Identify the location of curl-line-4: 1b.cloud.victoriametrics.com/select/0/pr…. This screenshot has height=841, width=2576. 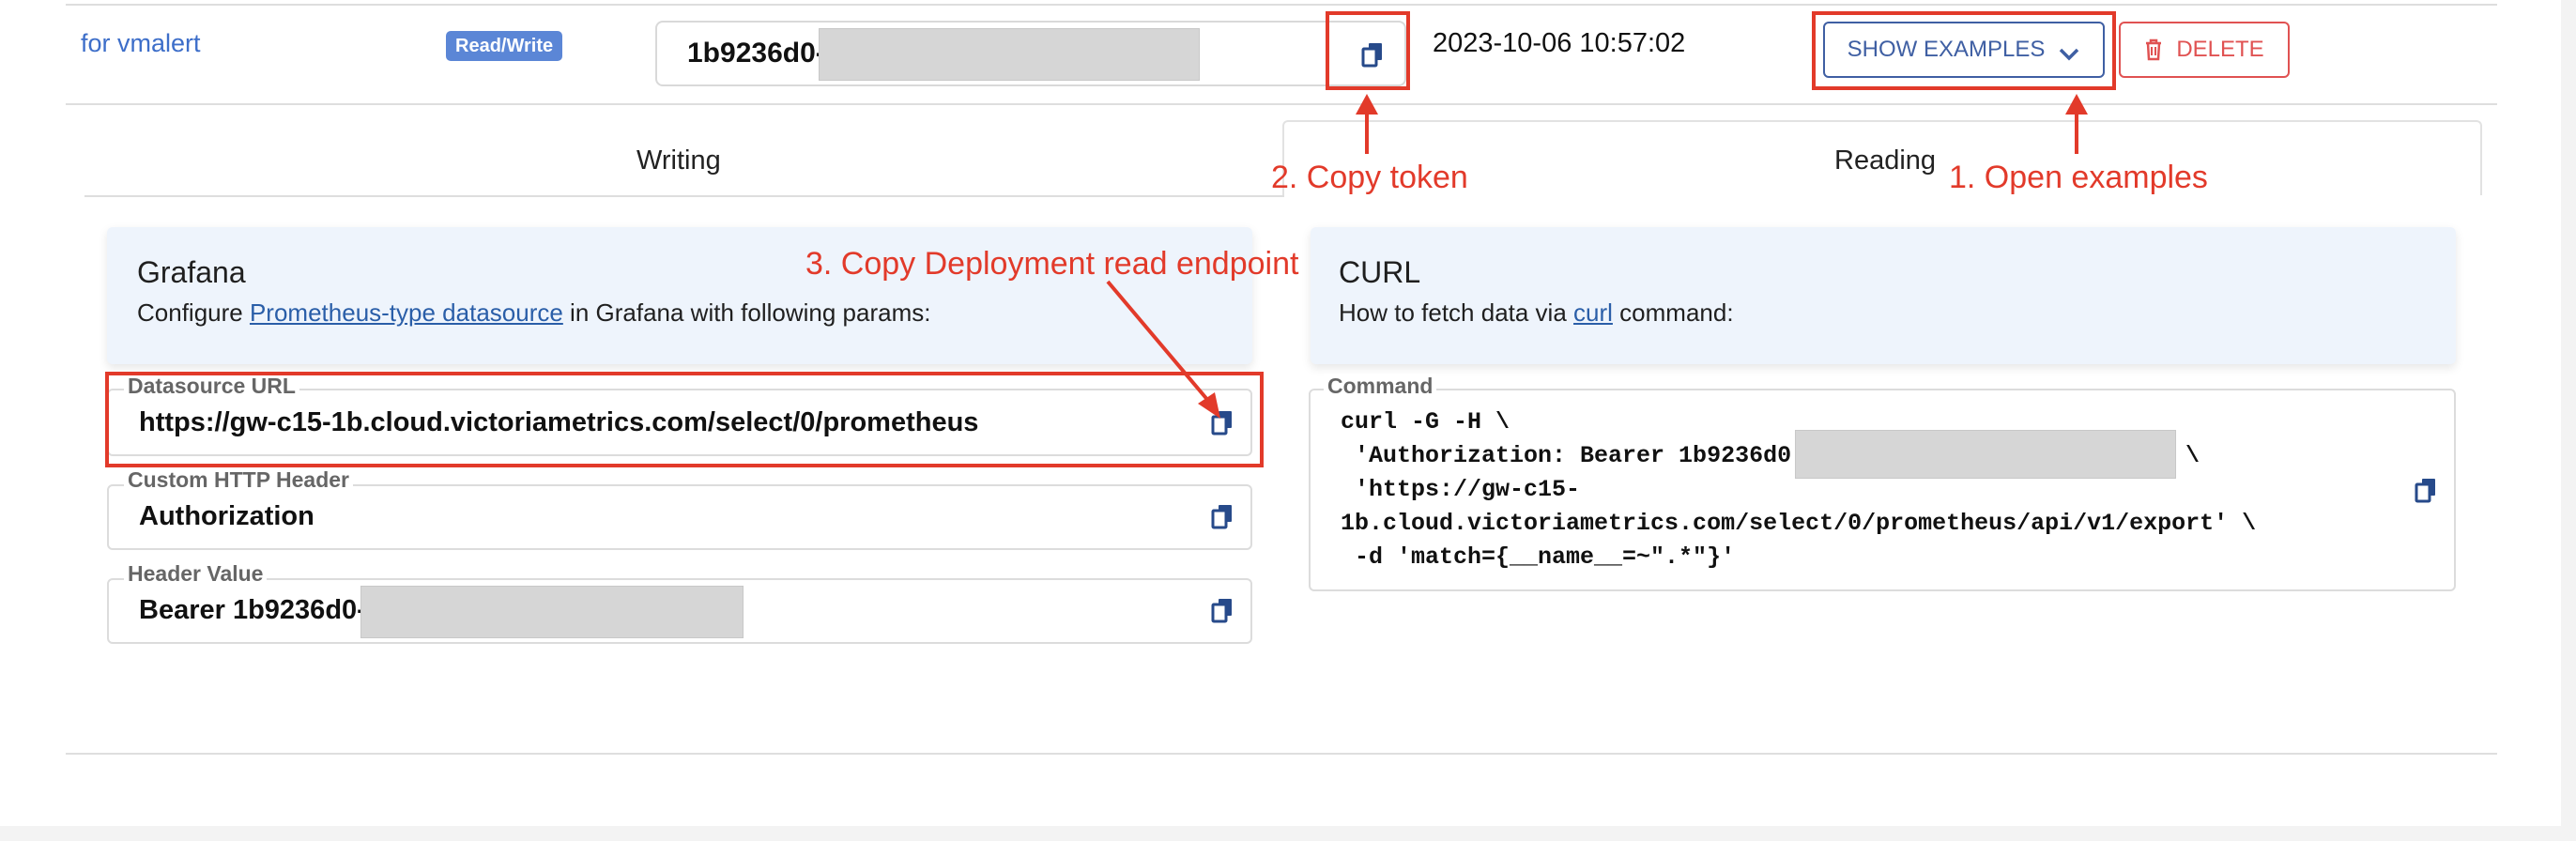
(1799, 523).